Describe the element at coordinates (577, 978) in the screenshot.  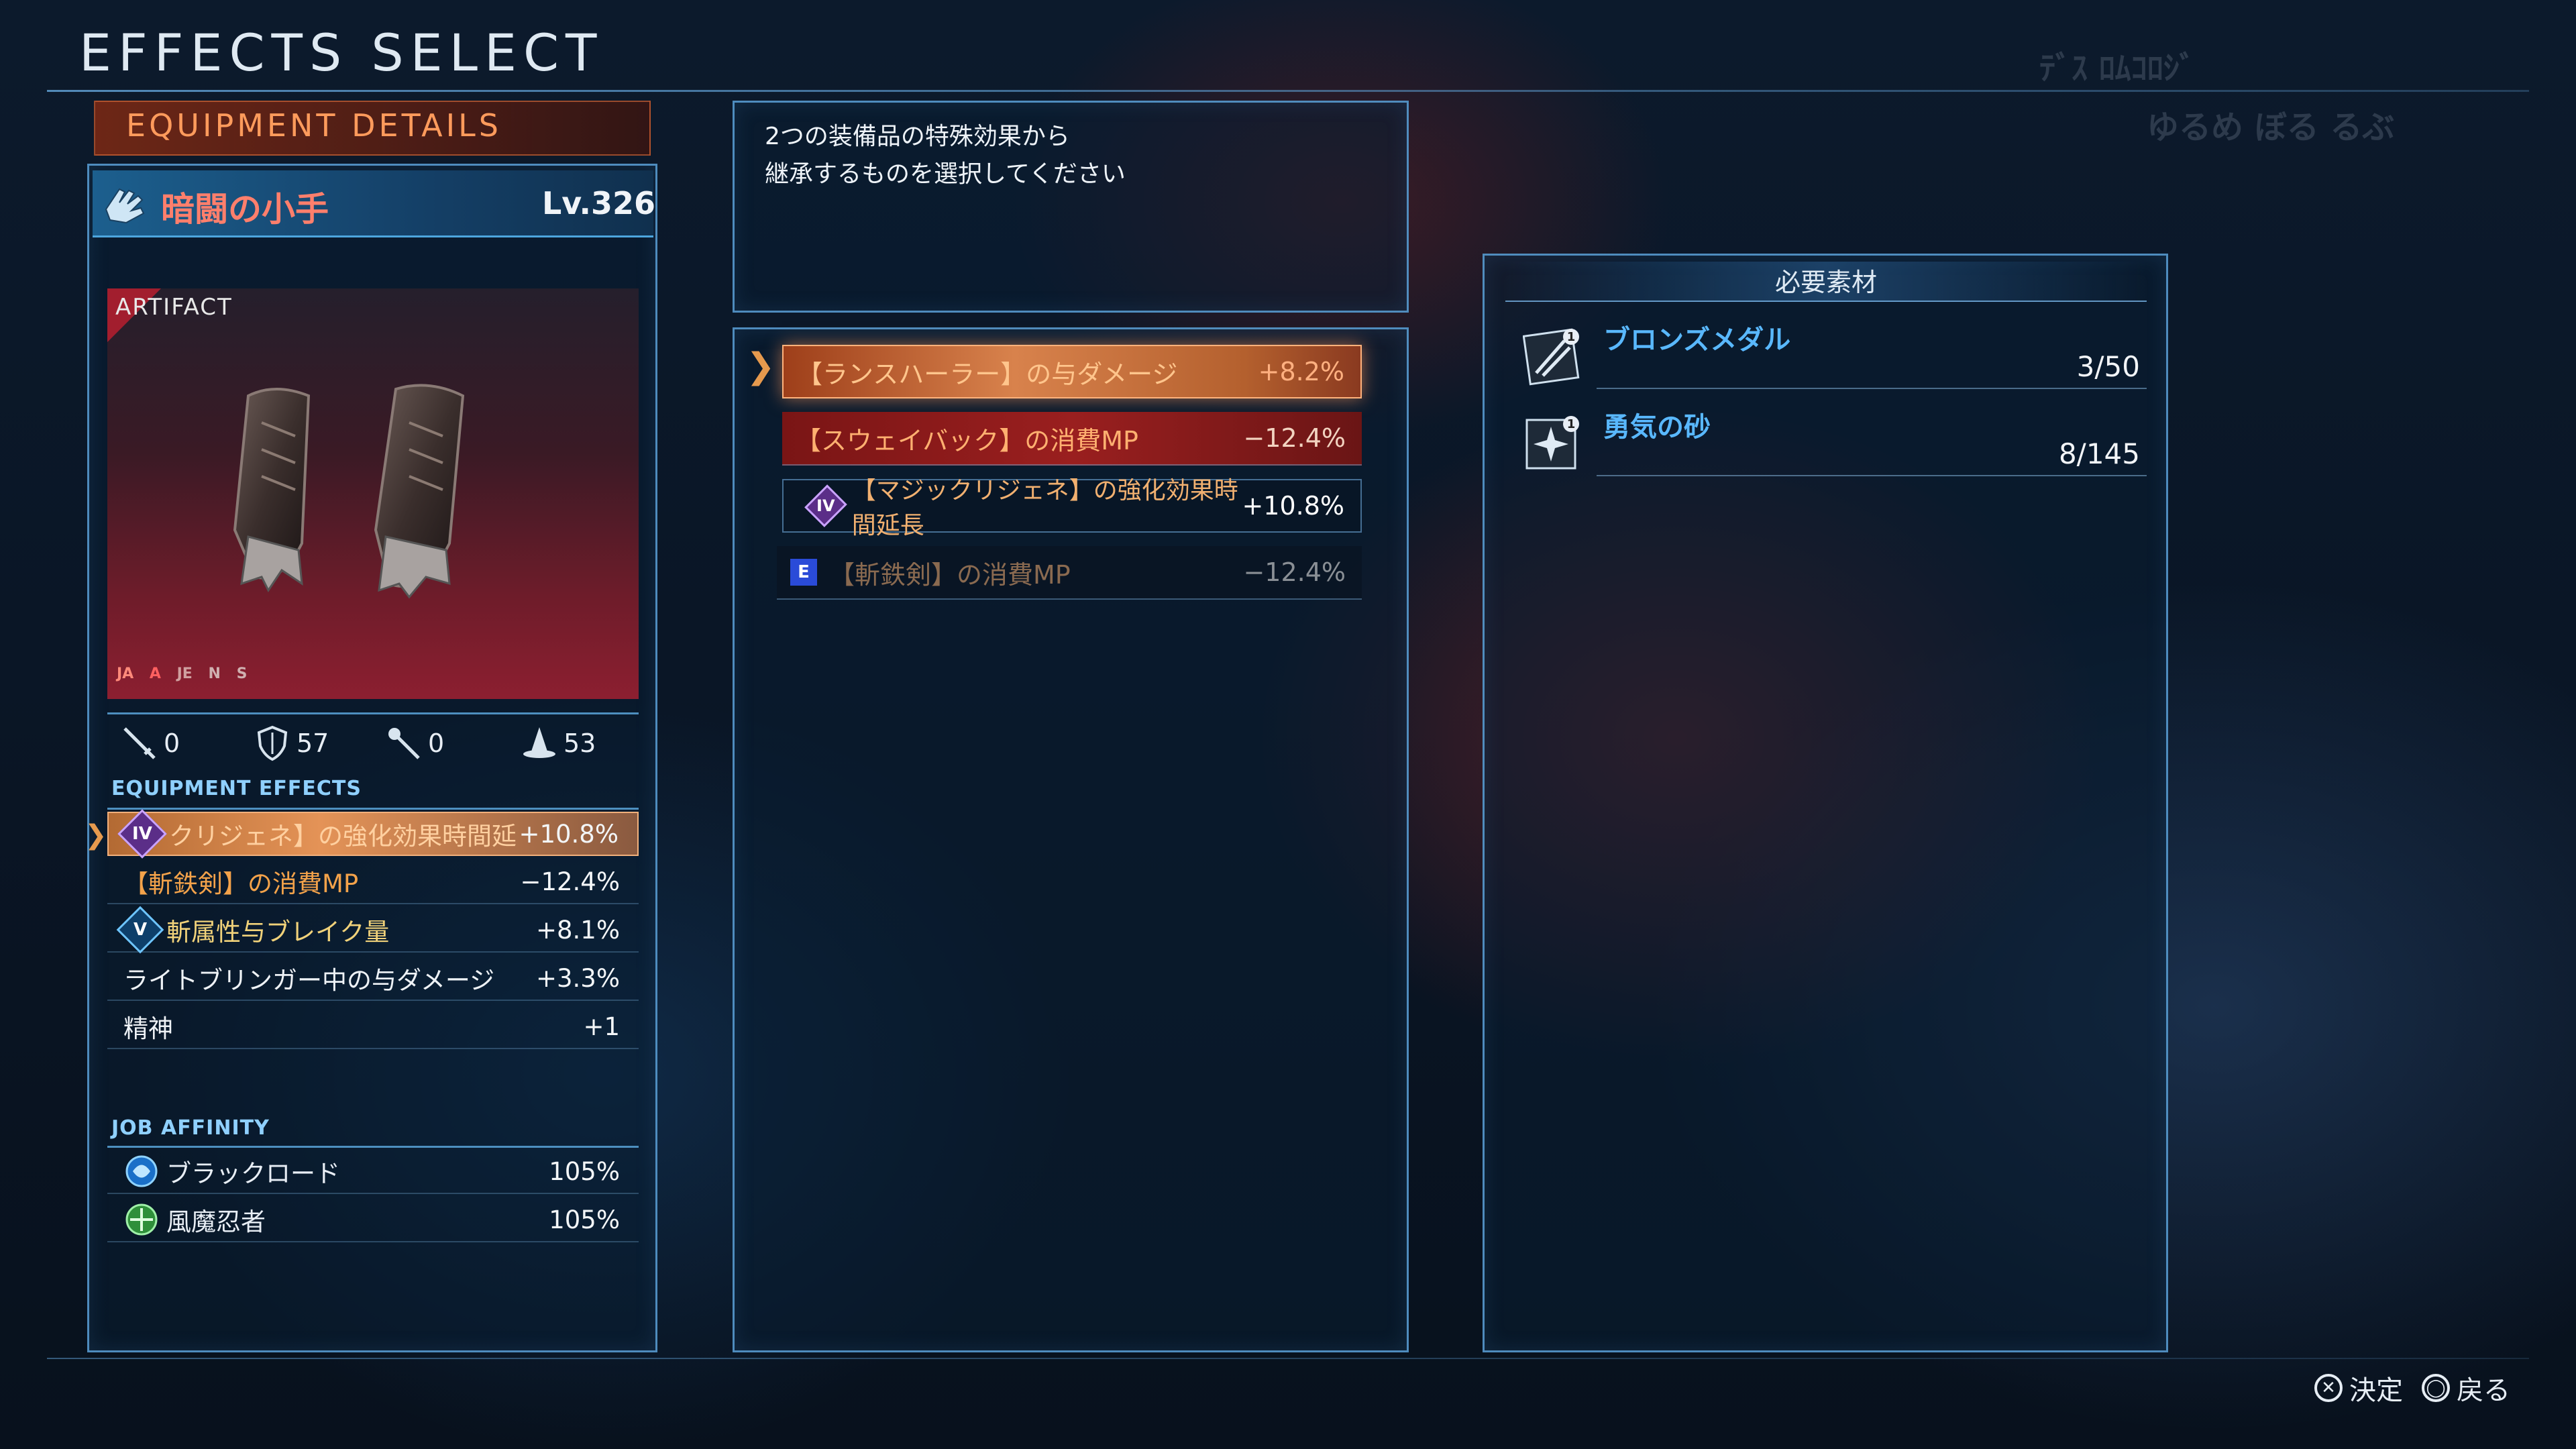
I see `effect-value: +3.3%` at that location.